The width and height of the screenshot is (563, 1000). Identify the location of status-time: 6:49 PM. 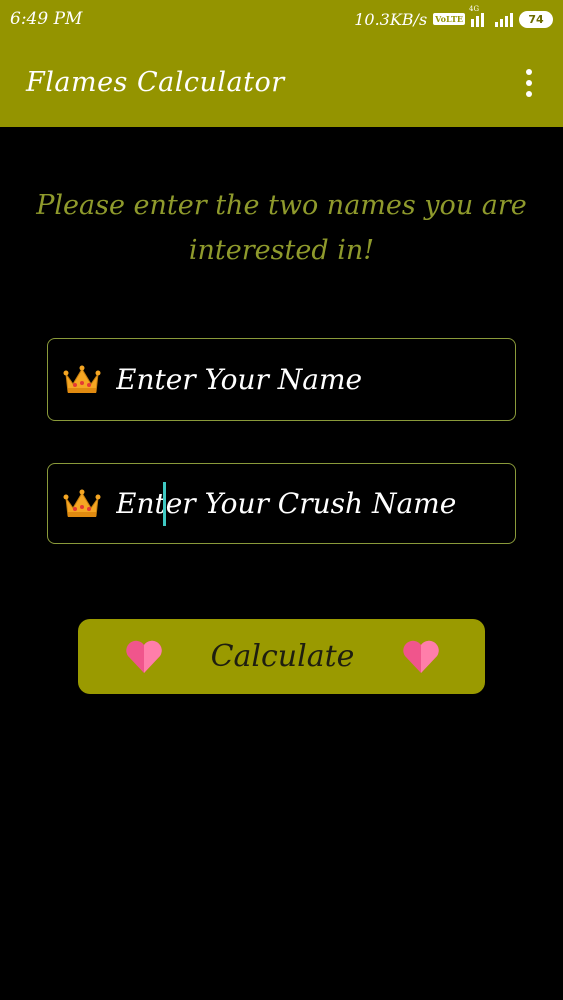
(46, 19).